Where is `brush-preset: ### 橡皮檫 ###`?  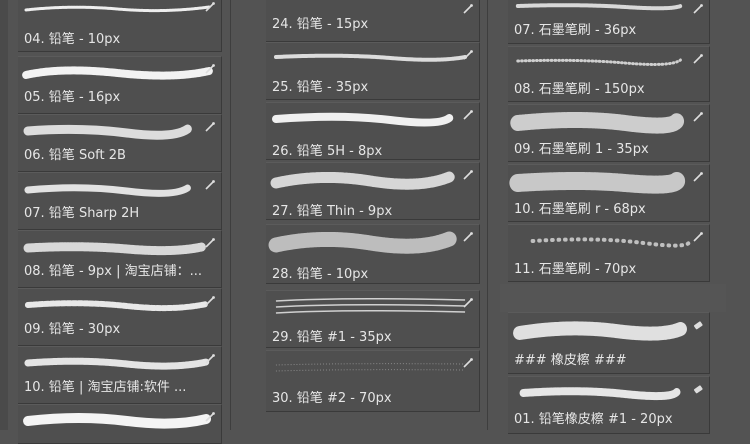 brush-preset: ### 橡皮檫 ### is located at coordinates (609, 343).